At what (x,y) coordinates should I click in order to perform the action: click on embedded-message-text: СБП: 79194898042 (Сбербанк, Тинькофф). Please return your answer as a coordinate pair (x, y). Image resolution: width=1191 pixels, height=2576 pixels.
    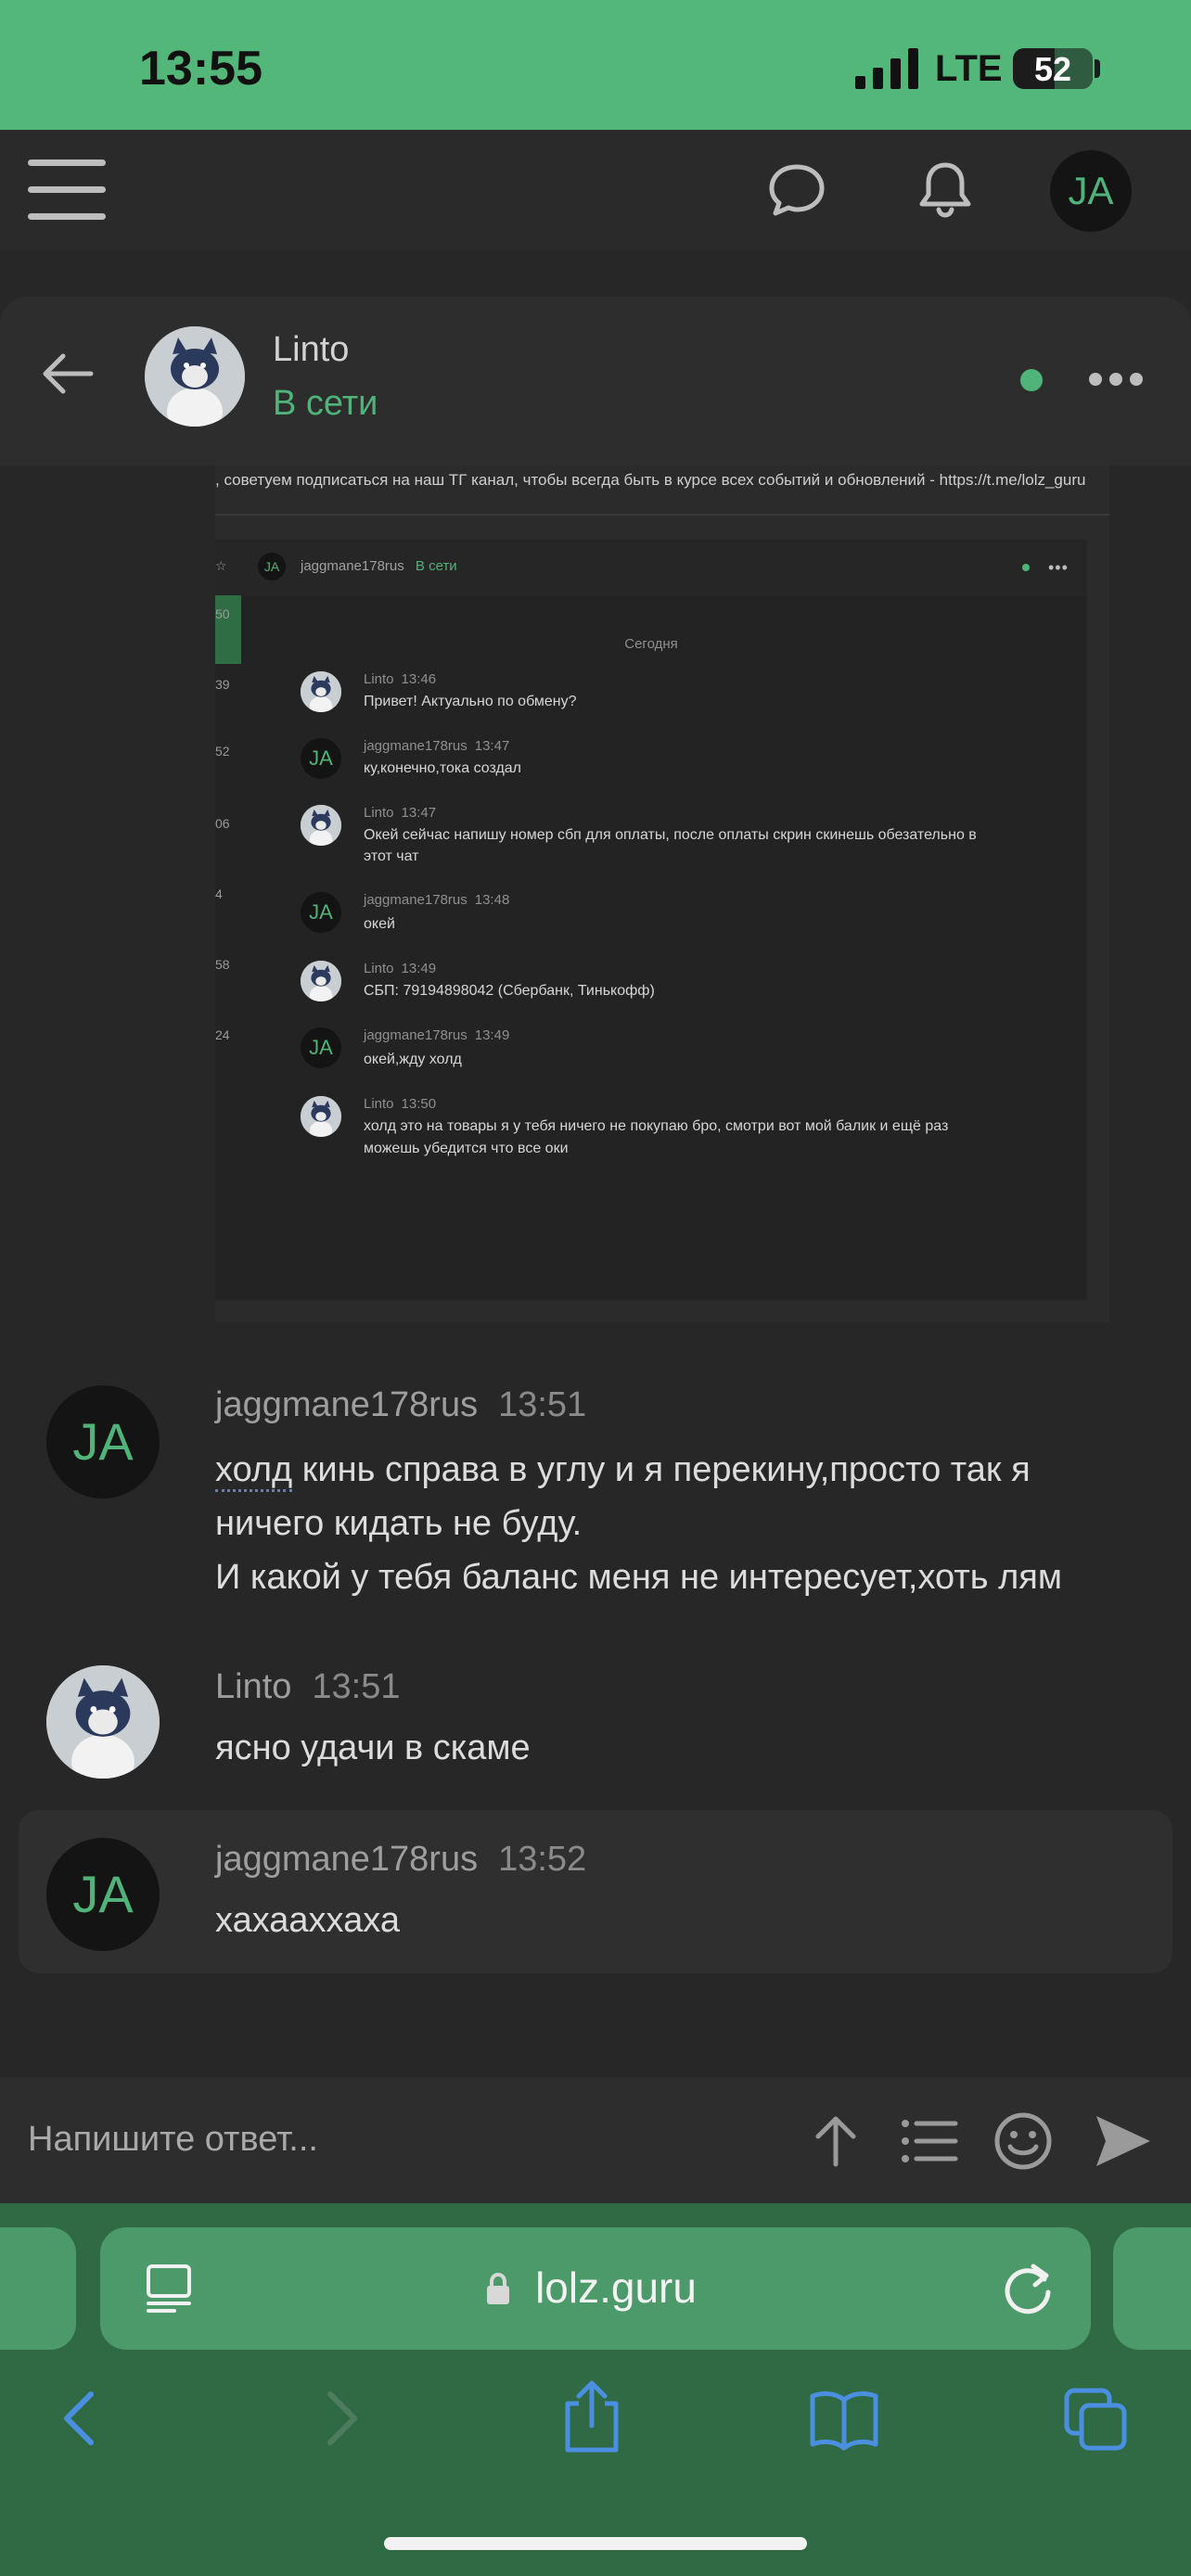
    Looking at the image, I should click on (510, 991).